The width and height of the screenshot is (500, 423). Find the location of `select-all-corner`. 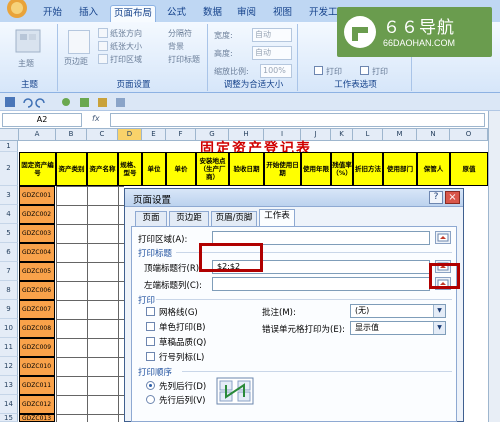

select-all-corner is located at coordinates (9, 135).